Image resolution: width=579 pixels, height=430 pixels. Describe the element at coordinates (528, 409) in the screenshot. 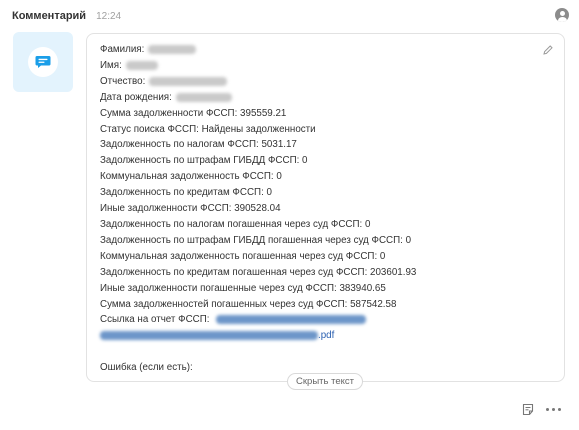

I see `note-icon` at that location.